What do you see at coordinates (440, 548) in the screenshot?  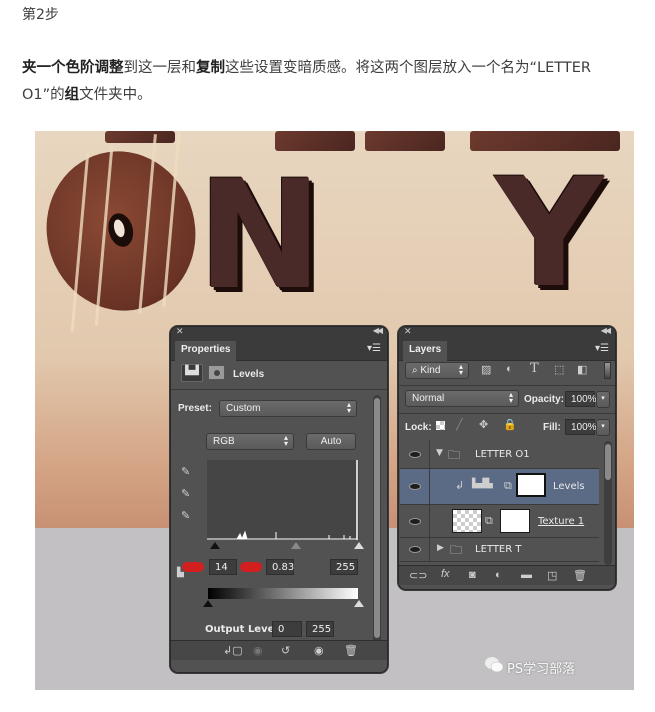 I see `expand-triangle-icon: ▶` at bounding box center [440, 548].